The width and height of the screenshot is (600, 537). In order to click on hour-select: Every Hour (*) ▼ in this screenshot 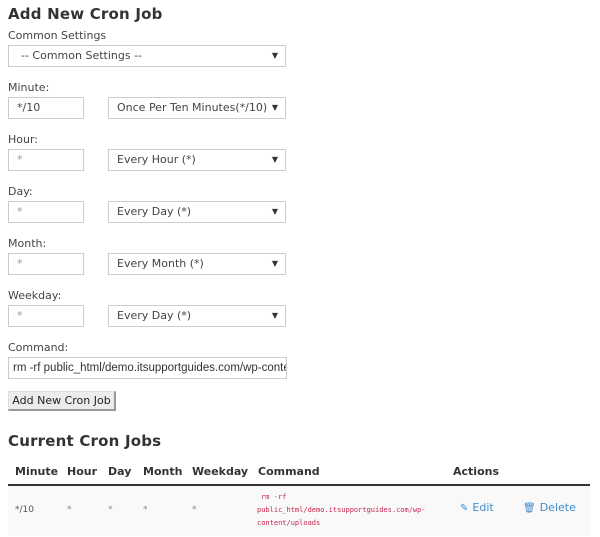, I will do `click(197, 160)`.